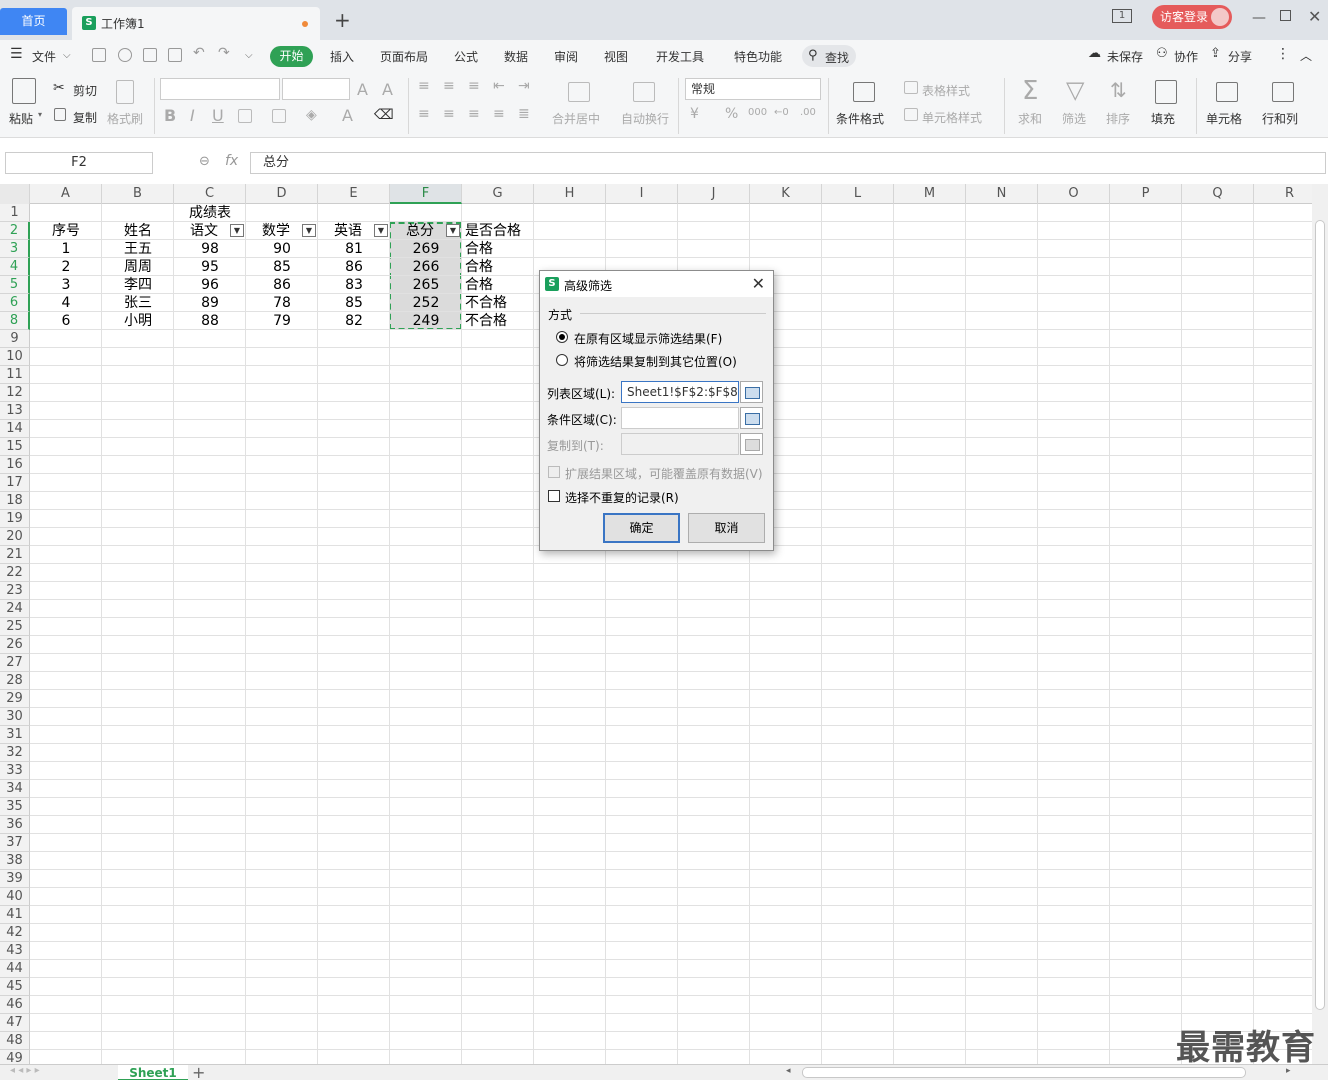 The height and width of the screenshot is (1080, 1328). Describe the element at coordinates (316, 89) in the screenshot. I see `font-size-select` at that location.